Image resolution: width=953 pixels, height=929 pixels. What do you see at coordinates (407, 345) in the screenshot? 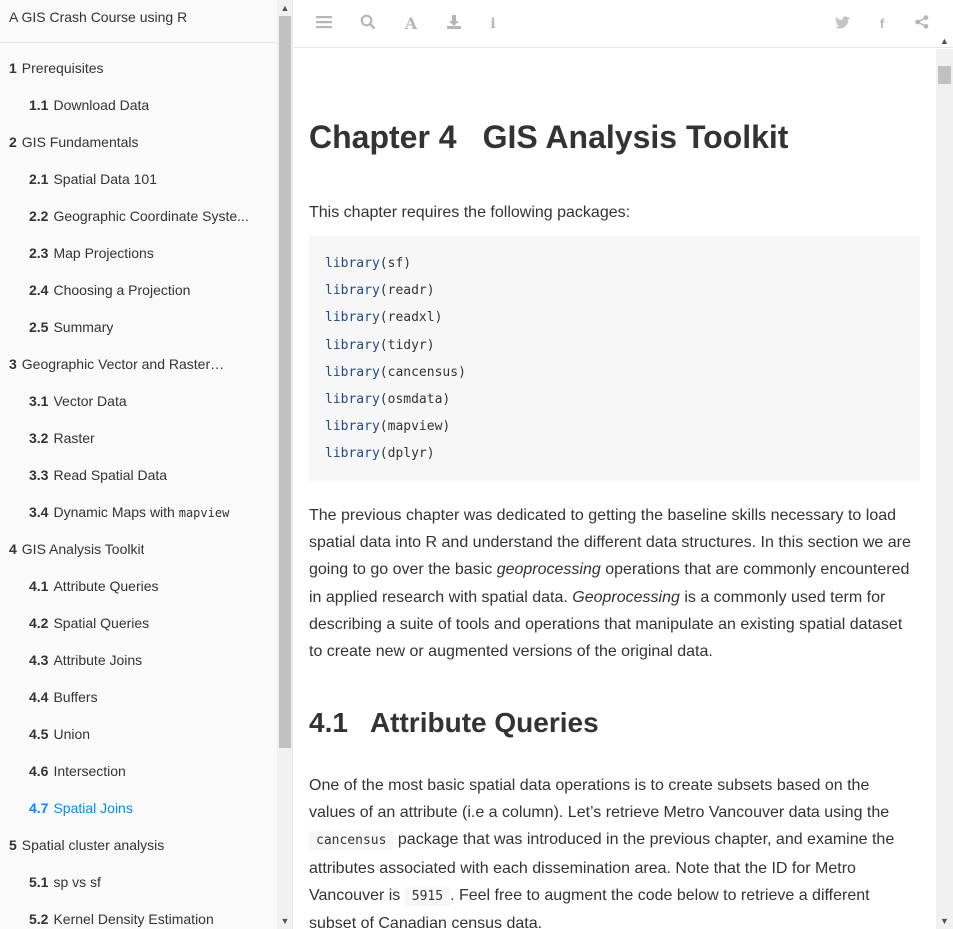
I see `code-argument: (tidyr)` at bounding box center [407, 345].